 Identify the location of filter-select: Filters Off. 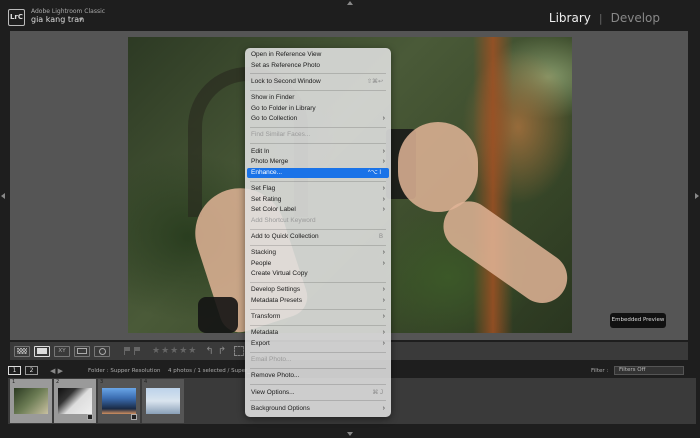
(649, 370).